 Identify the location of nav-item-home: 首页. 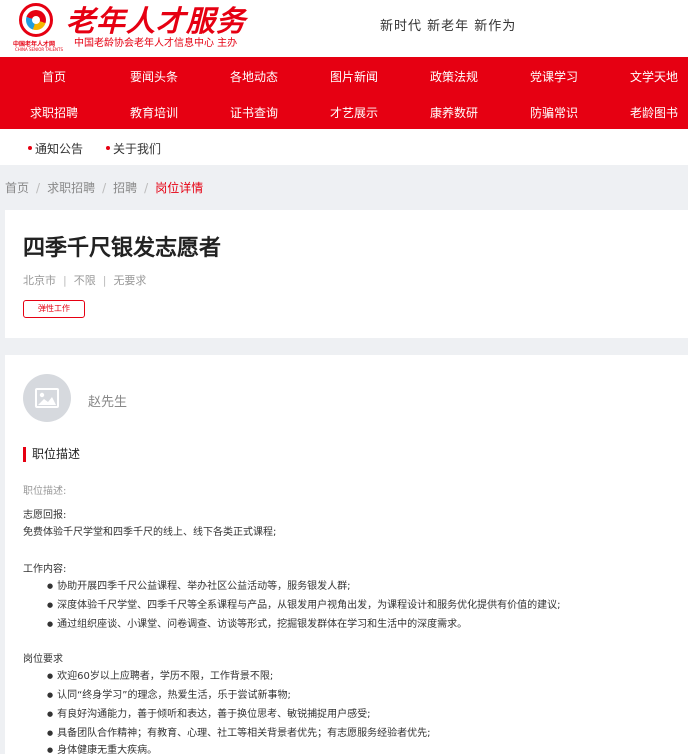
(54, 76).